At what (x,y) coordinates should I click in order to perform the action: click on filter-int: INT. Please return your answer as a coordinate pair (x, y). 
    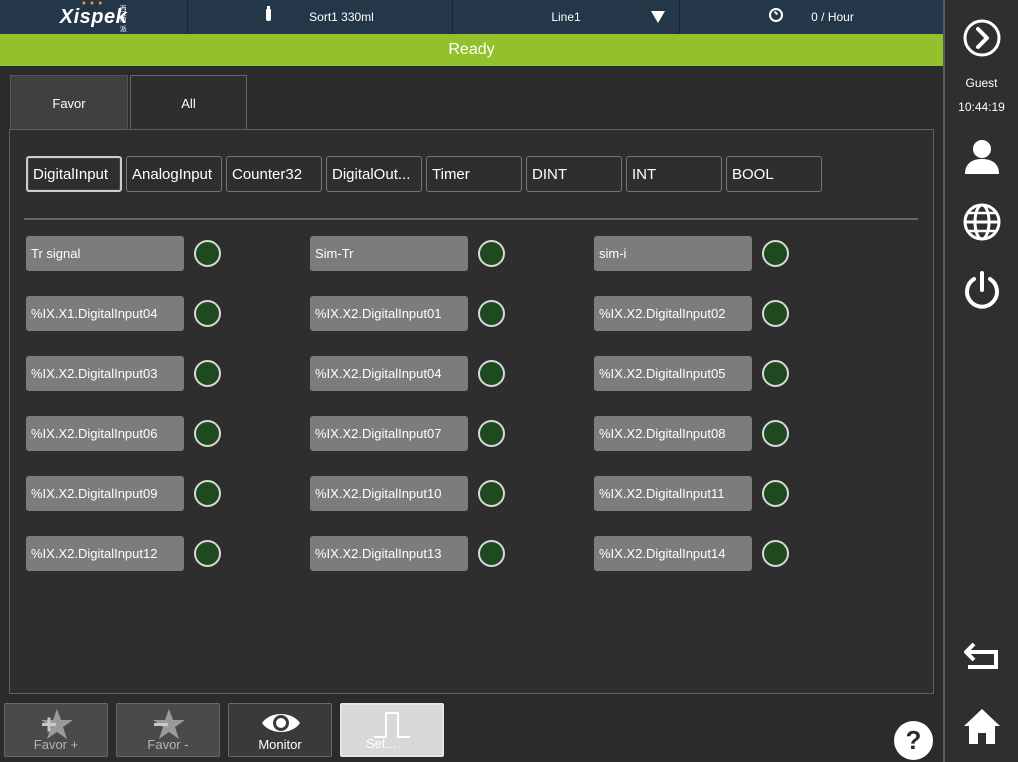
    Looking at the image, I should click on (674, 174).